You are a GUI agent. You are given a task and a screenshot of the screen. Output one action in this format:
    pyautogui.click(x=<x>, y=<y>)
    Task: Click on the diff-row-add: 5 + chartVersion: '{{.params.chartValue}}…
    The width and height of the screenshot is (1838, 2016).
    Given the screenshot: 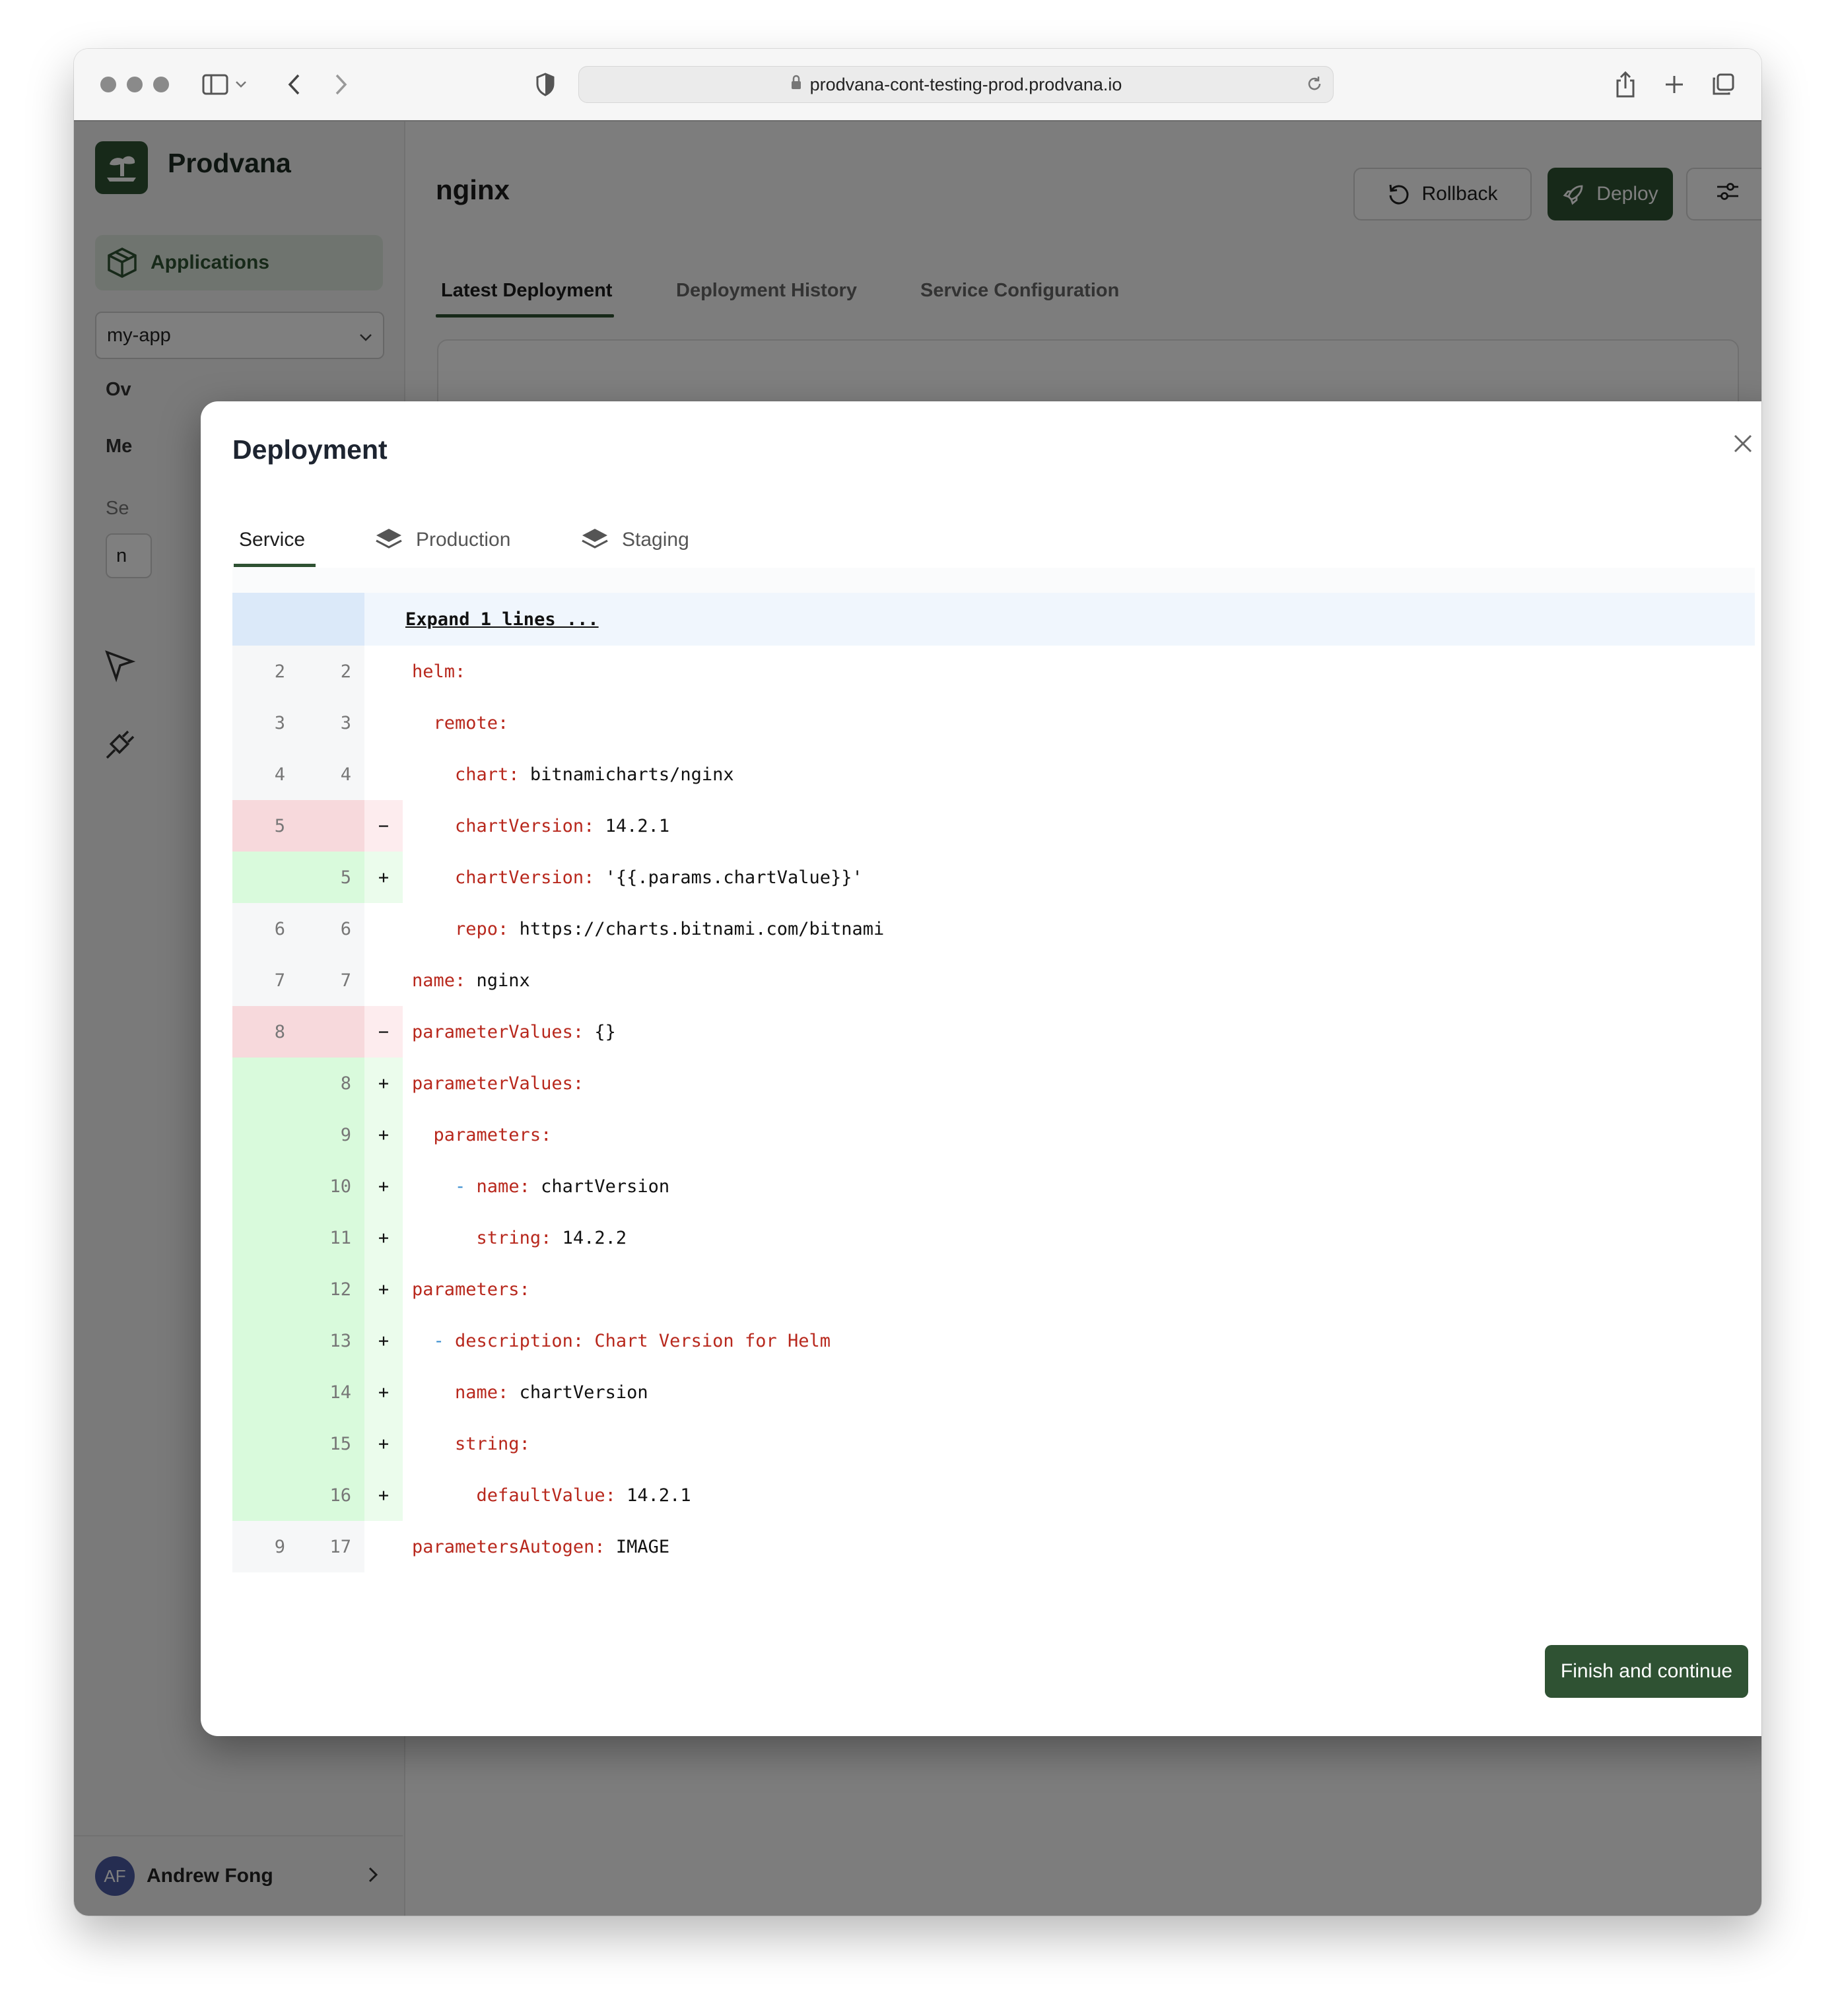 What is the action you would take?
    pyautogui.click(x=994, y=878)
    